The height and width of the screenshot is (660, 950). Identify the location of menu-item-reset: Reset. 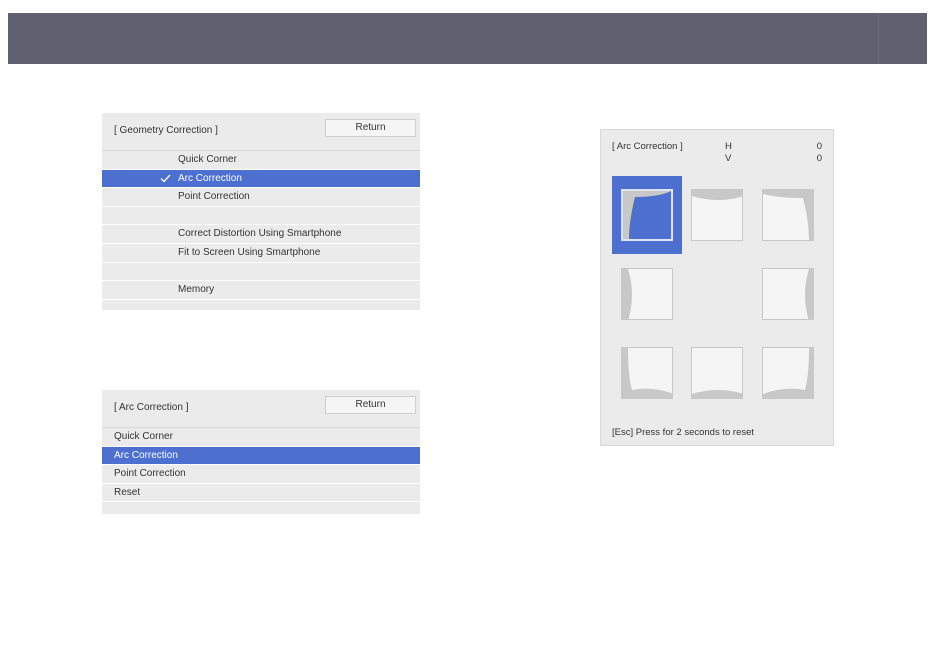
(261, 493).